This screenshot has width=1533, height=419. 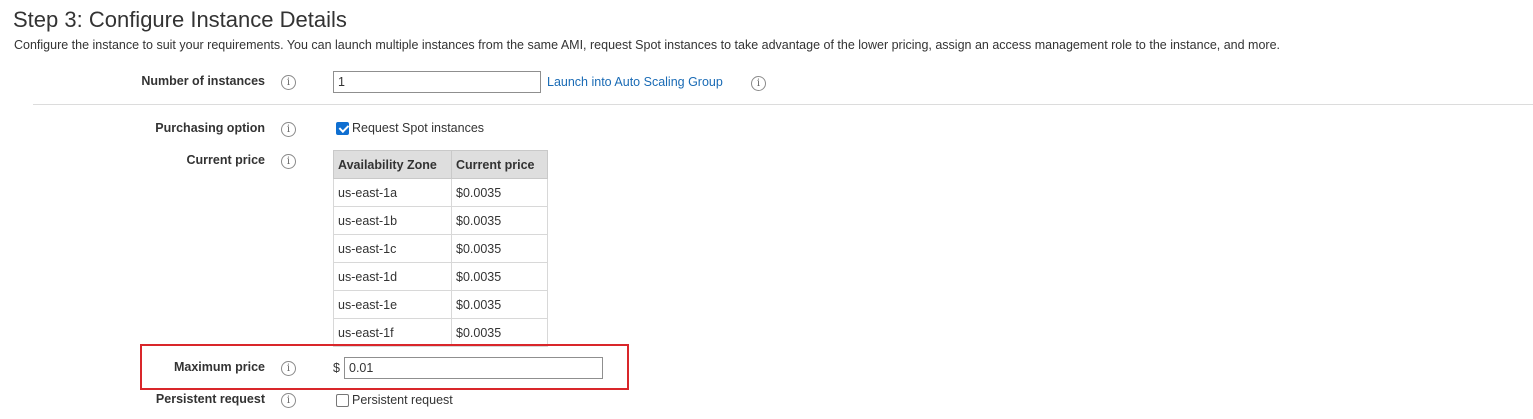 I want to click on availability-zone-cell: us-east-1d, so click(x=392, y=276).